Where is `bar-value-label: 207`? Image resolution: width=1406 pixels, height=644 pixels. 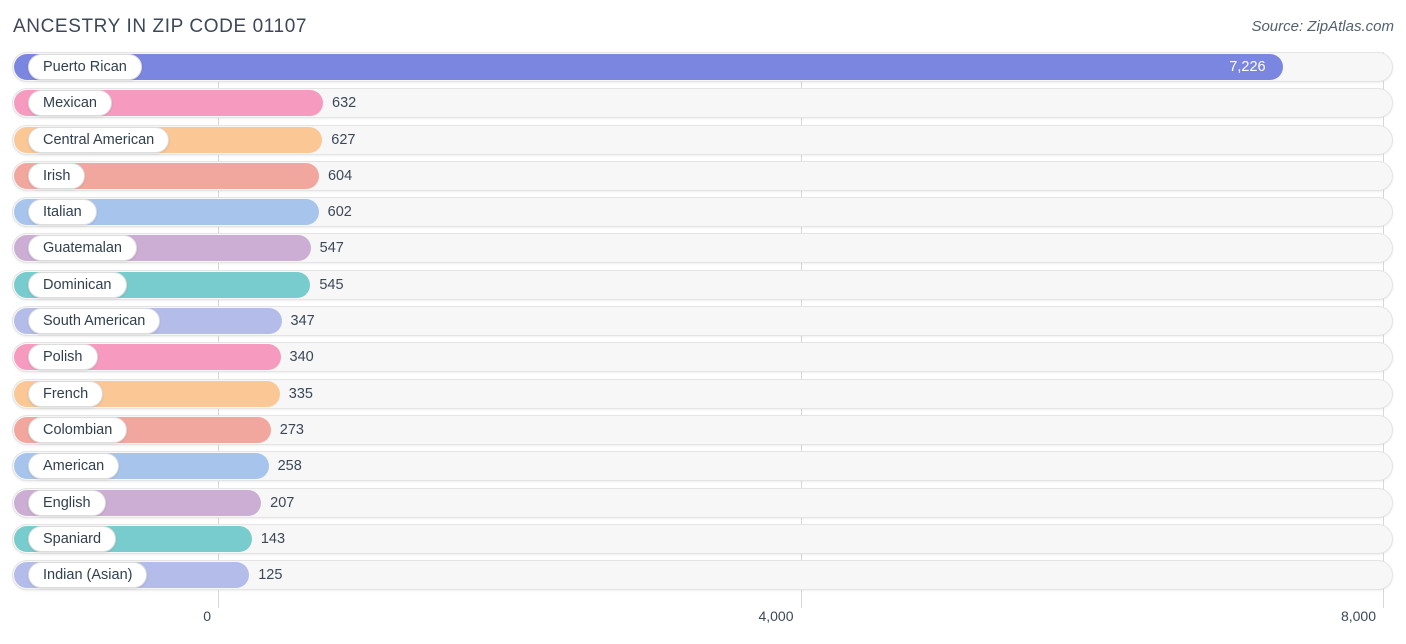
bar-value-label: 207 is located at coordinates (282, 502).